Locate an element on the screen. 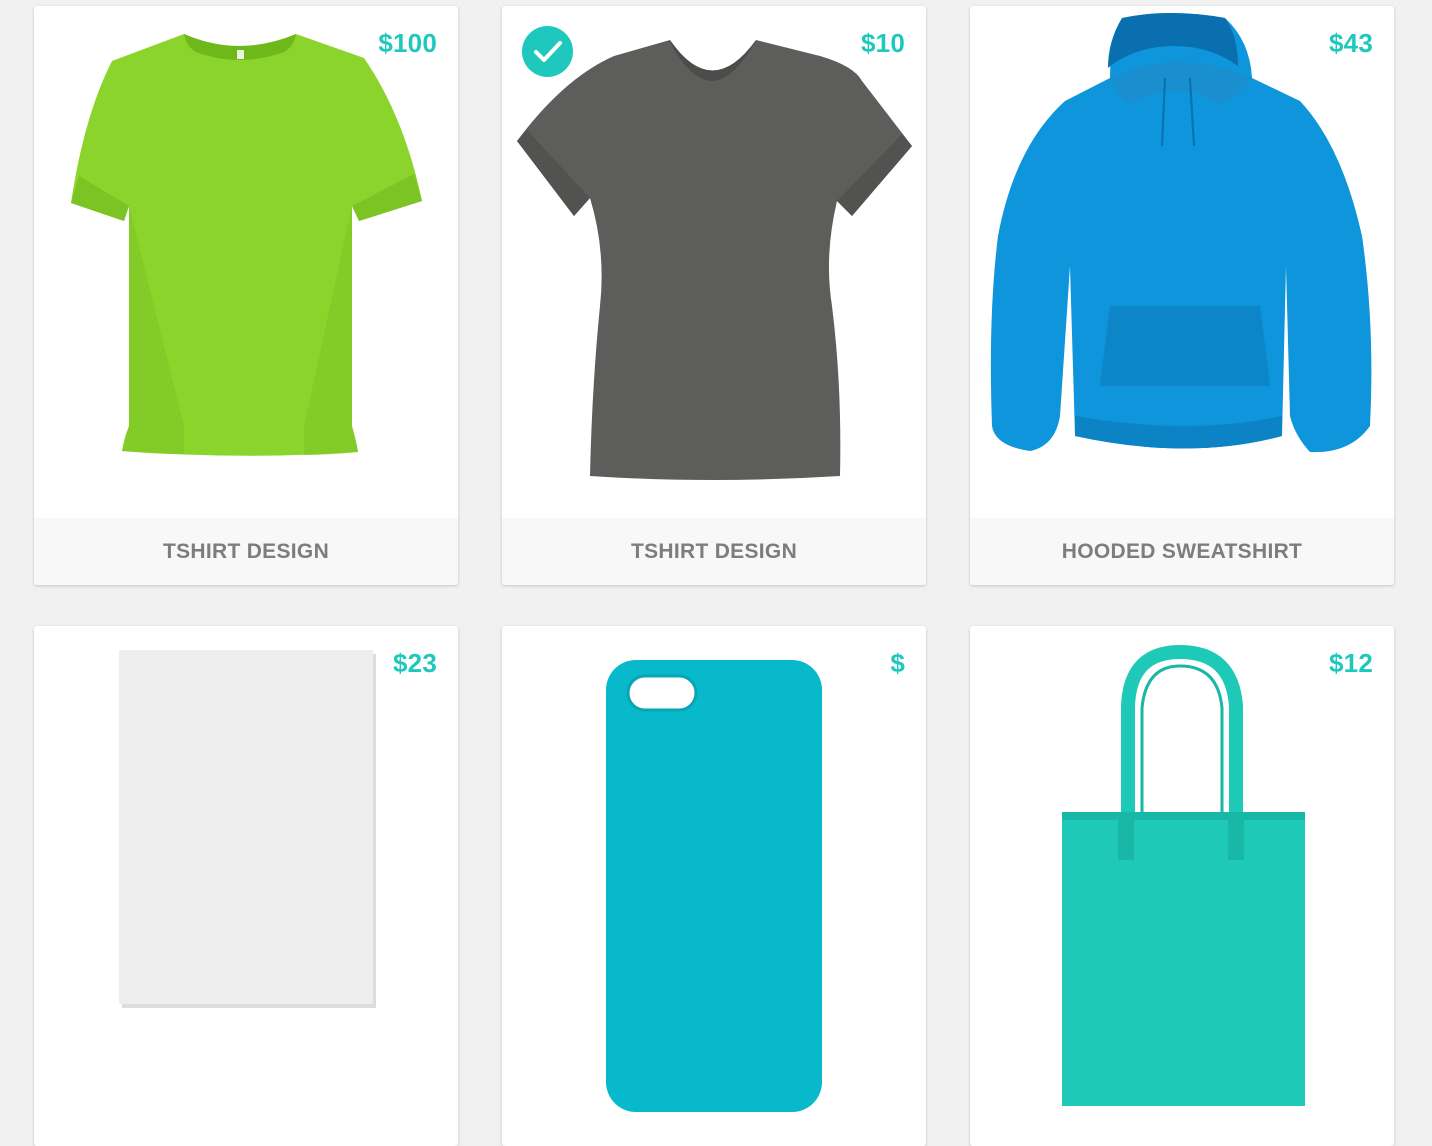 The height and width of the screenshot is (1146, 1432). product-image: $23 is located at coordinates (246, 882).